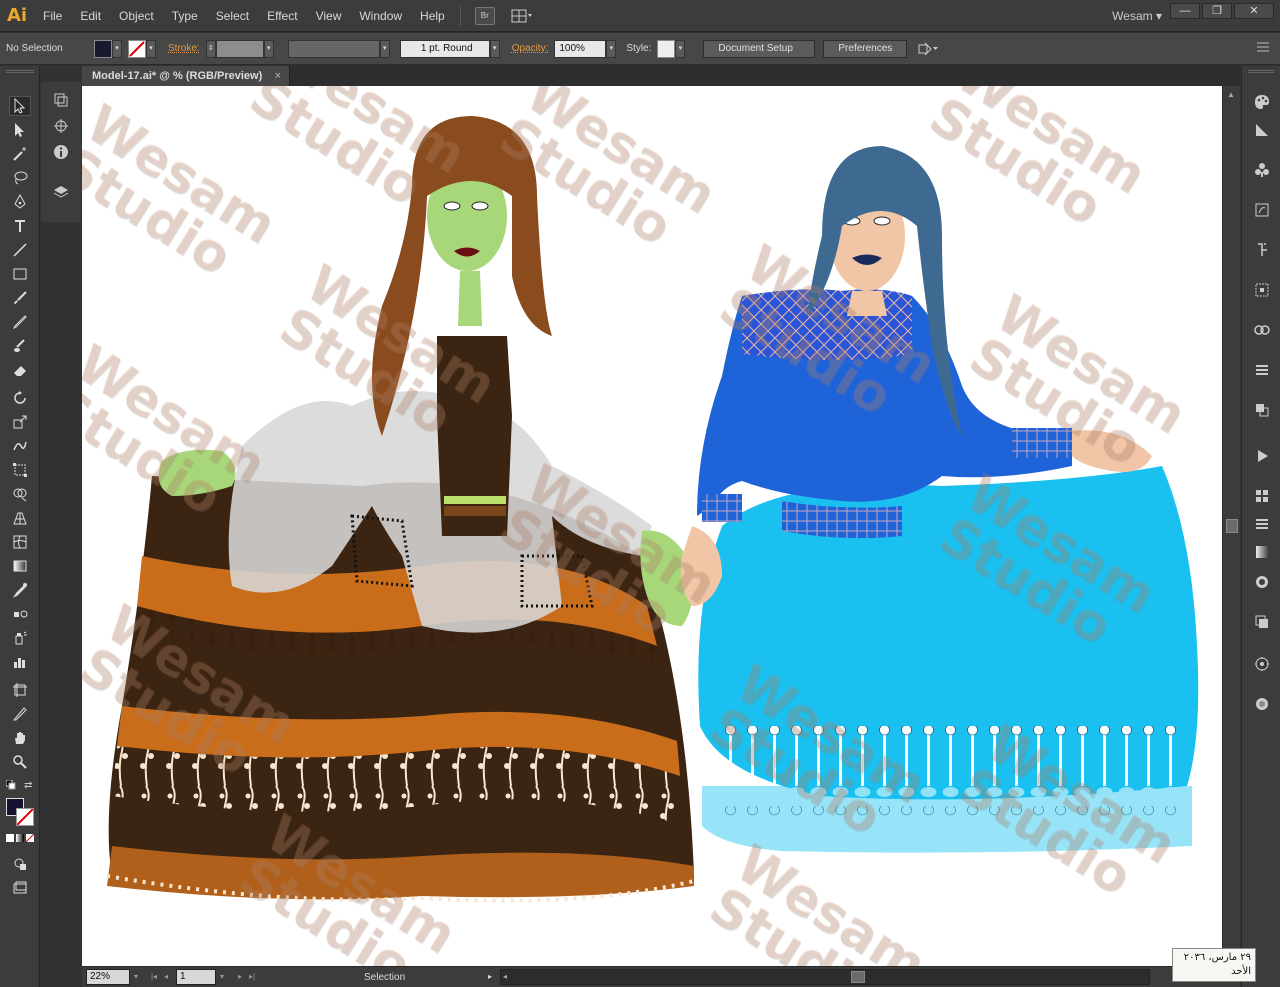 Image resolution: width=1280 pixels, height=987 pixels. What do you see at coordinates (186, 76) in the screenshot?
I see `document-tab: Model-17.ai* @ % (RGB/Preview) ×` at bounding box center [186, 76].